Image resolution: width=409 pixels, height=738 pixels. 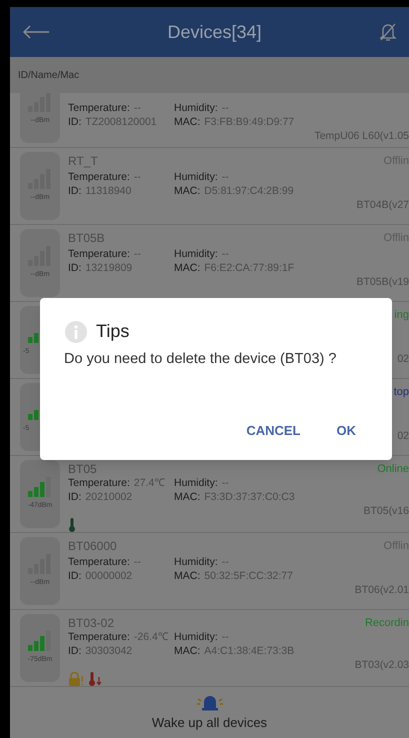 I want to click on device-status: Online, so click(x=393, y=469).